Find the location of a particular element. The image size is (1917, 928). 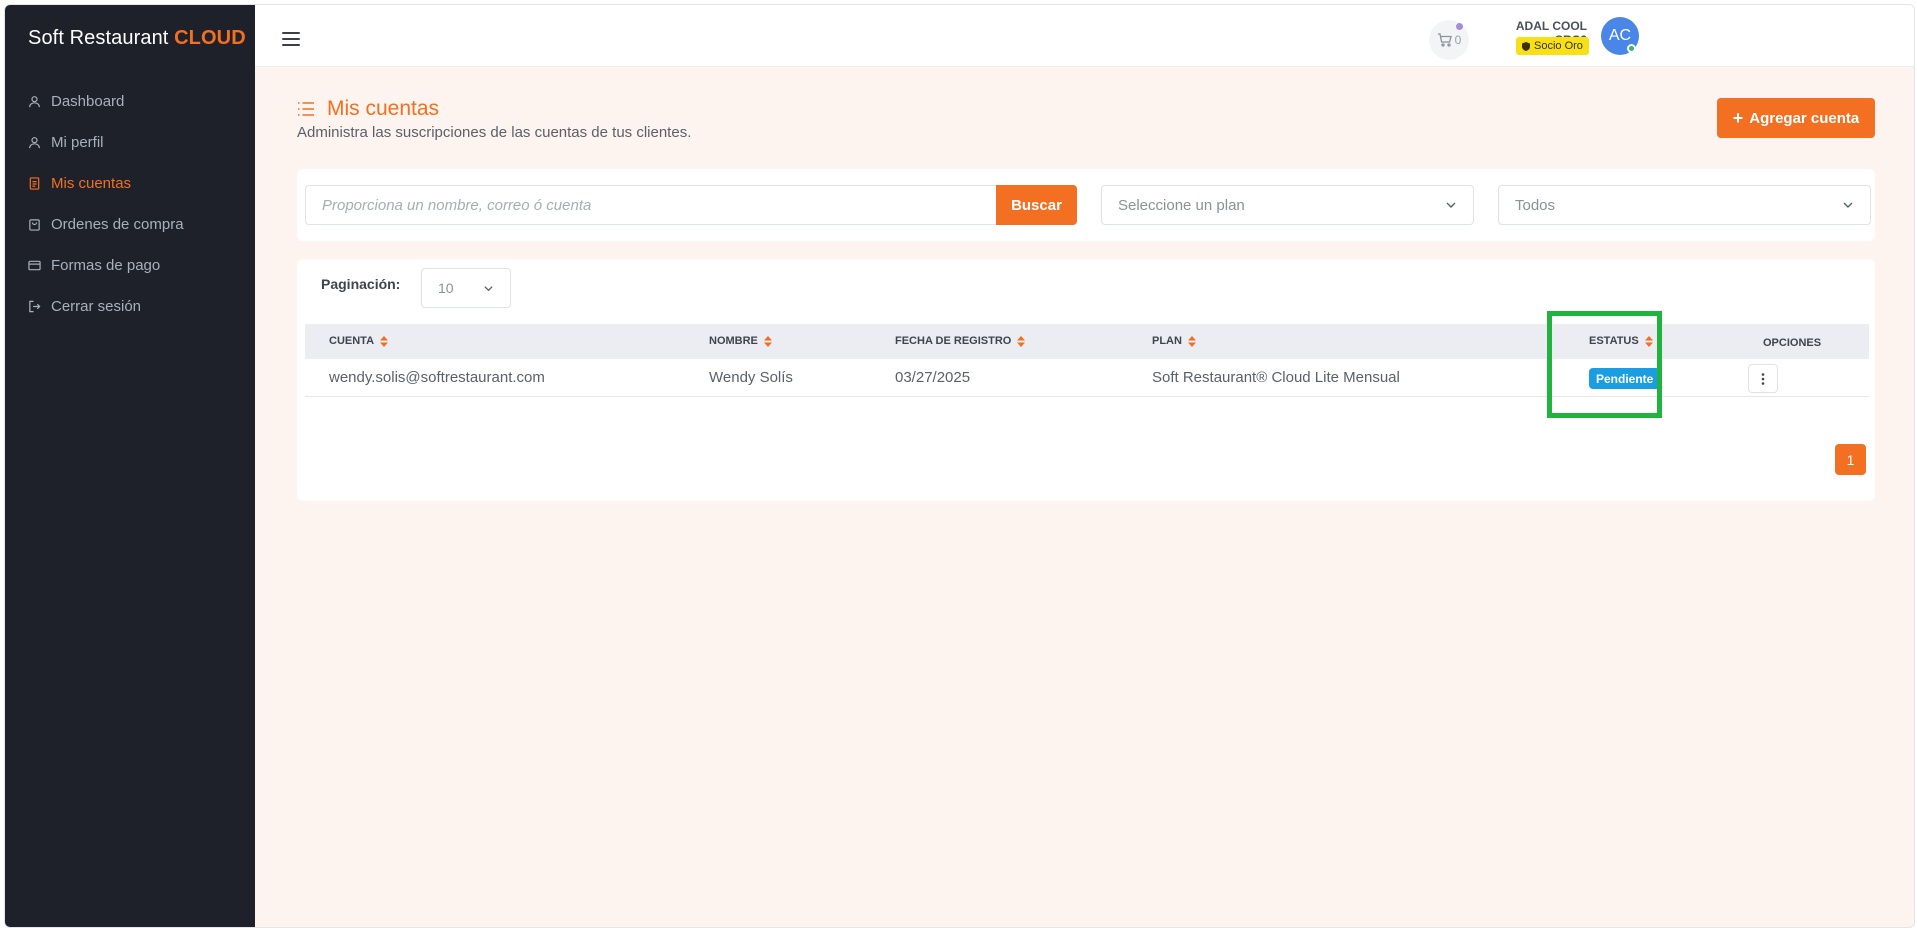

document-icon is located at coordinates (34, 184).